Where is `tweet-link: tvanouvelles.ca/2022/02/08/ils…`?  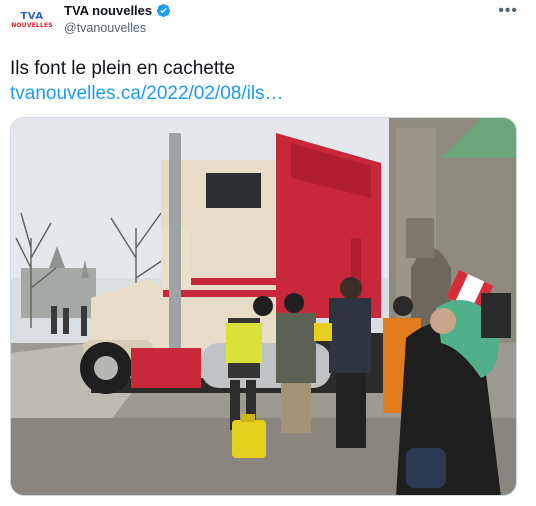 tweet-link: tvanouvelles.ca/2022/02/08/ils… is located at coordinates (147, 94).